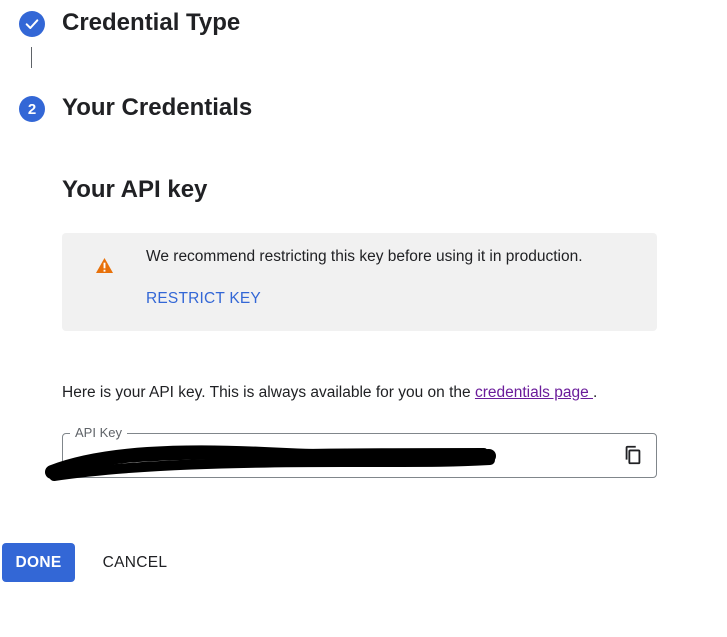 Image resolution: width=727 pixels, height=637 pixels. What do you see at coordinates (203, 299) in the screenshot?
I see `restrict-key-button: RESTRICT KEY` at bounding box center [203, 299].